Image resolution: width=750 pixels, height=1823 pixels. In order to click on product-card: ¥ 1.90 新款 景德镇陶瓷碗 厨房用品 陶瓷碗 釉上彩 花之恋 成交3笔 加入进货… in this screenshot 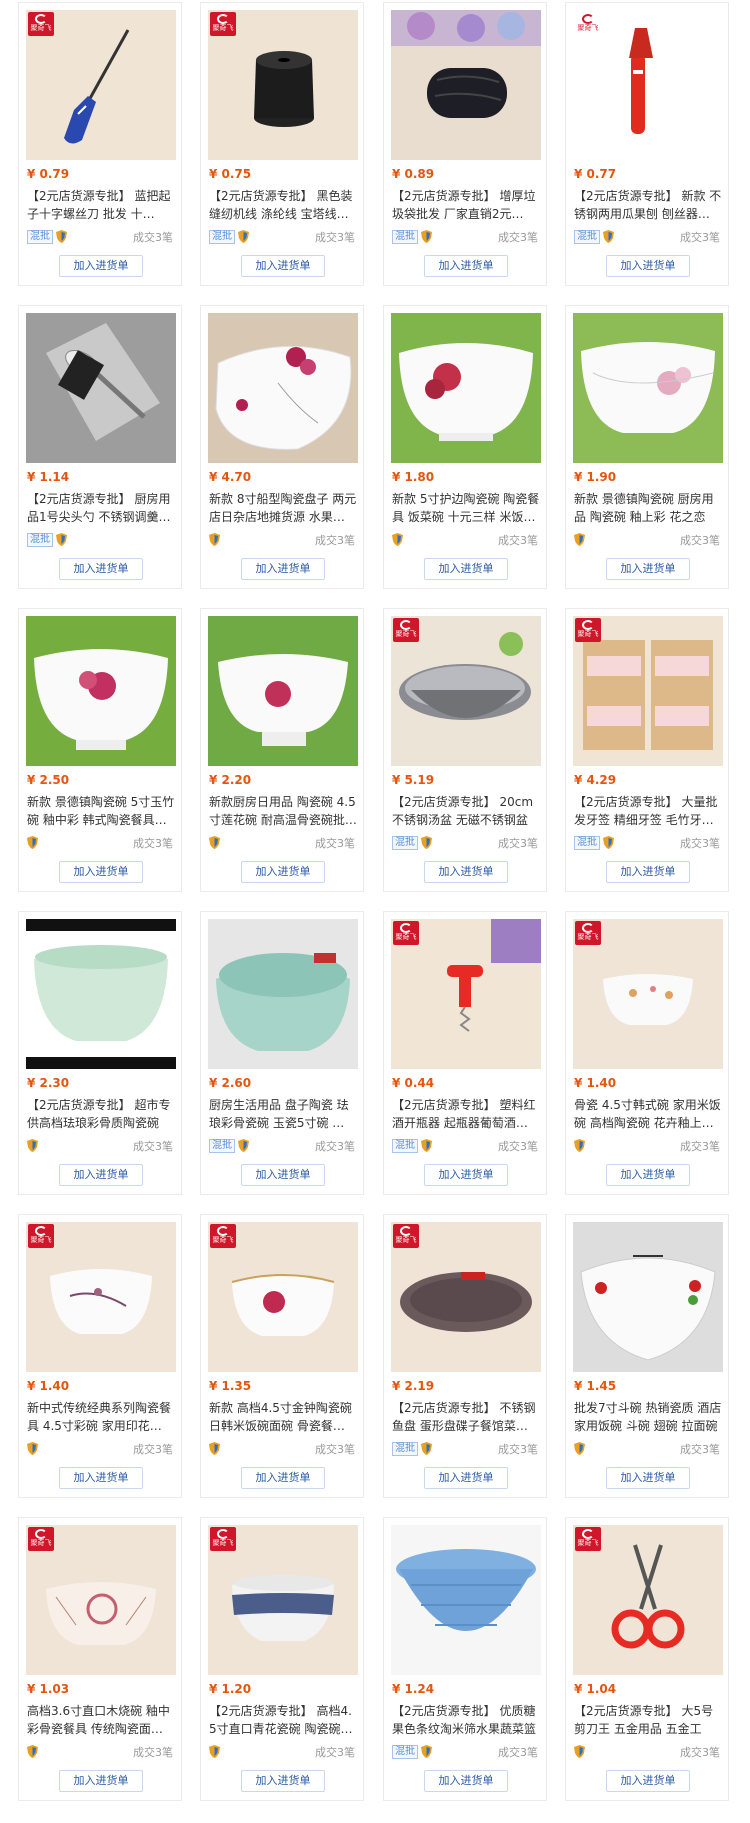, I will do `click(647, 447)`.